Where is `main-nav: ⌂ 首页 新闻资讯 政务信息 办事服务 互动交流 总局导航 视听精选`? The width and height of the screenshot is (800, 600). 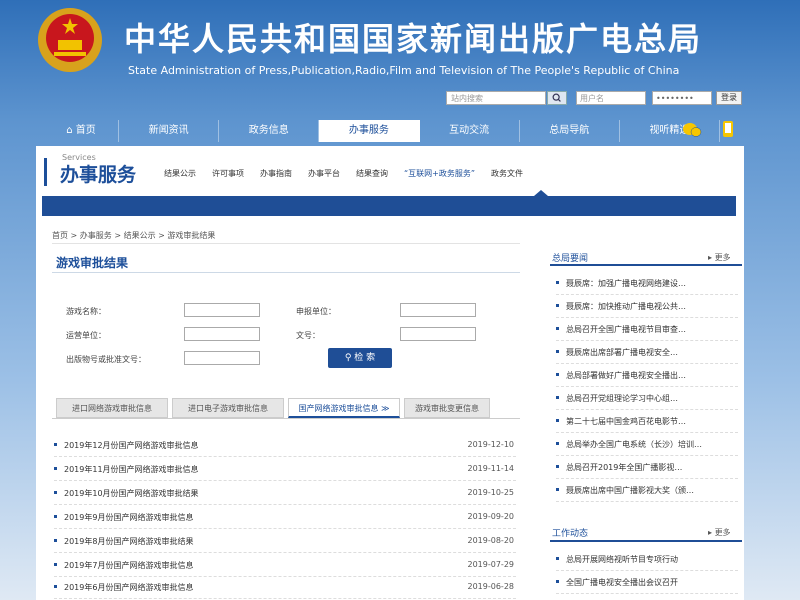 main-nav: ⌂ 首页 新闻资讯 政务信息 办事服务 互动交流 总局导航 视听精选 is located at coordinates (382, 131).